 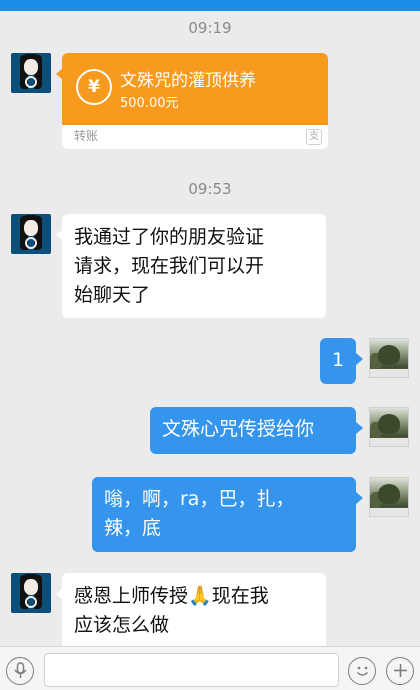 I want to click on timestamp: 09:53, so click(x=210, y=189).